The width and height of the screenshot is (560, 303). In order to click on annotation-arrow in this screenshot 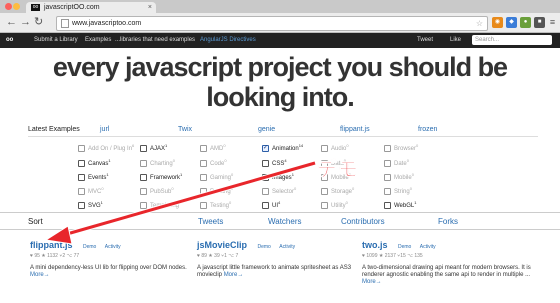, I will do `click(180, 202)`.